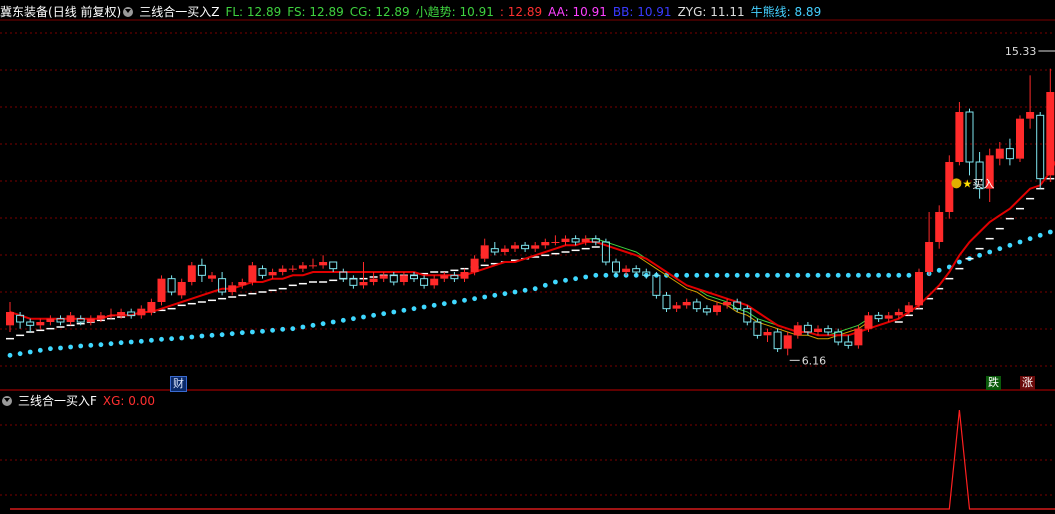 This screenshot has height=514, width=1055. What do you see at coordinates (993, 383) in the screenshot?
I see `die-tag: 跌` at bounding box center [993, 383].